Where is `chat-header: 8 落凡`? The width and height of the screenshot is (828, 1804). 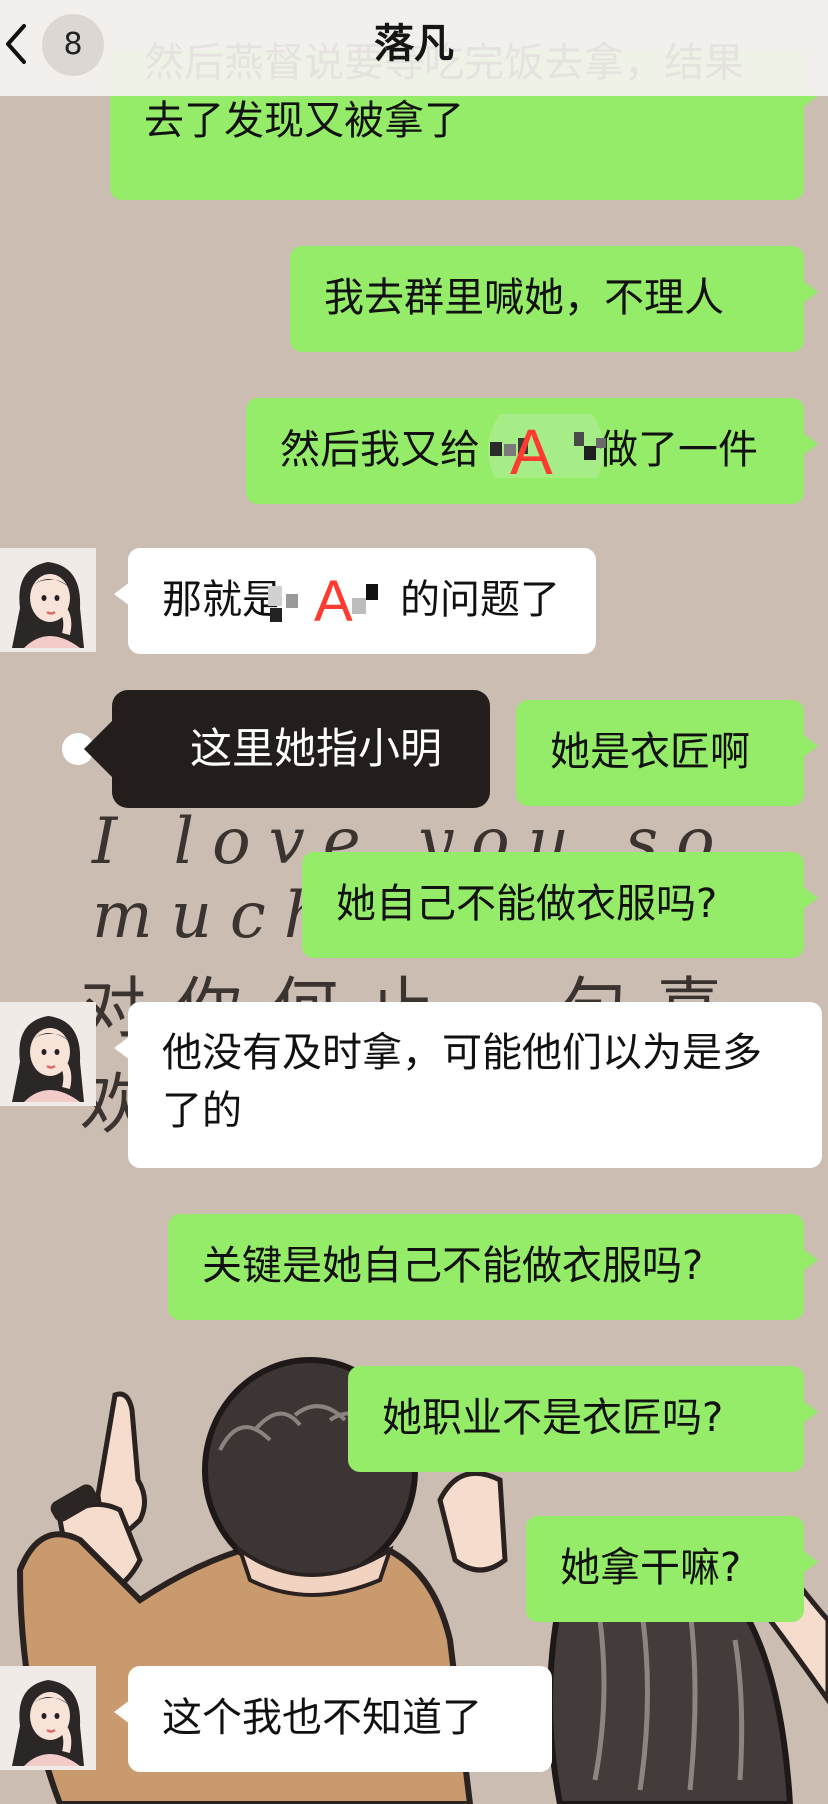
chat-header: 8 落凡 is located at coordinates (414, 48).